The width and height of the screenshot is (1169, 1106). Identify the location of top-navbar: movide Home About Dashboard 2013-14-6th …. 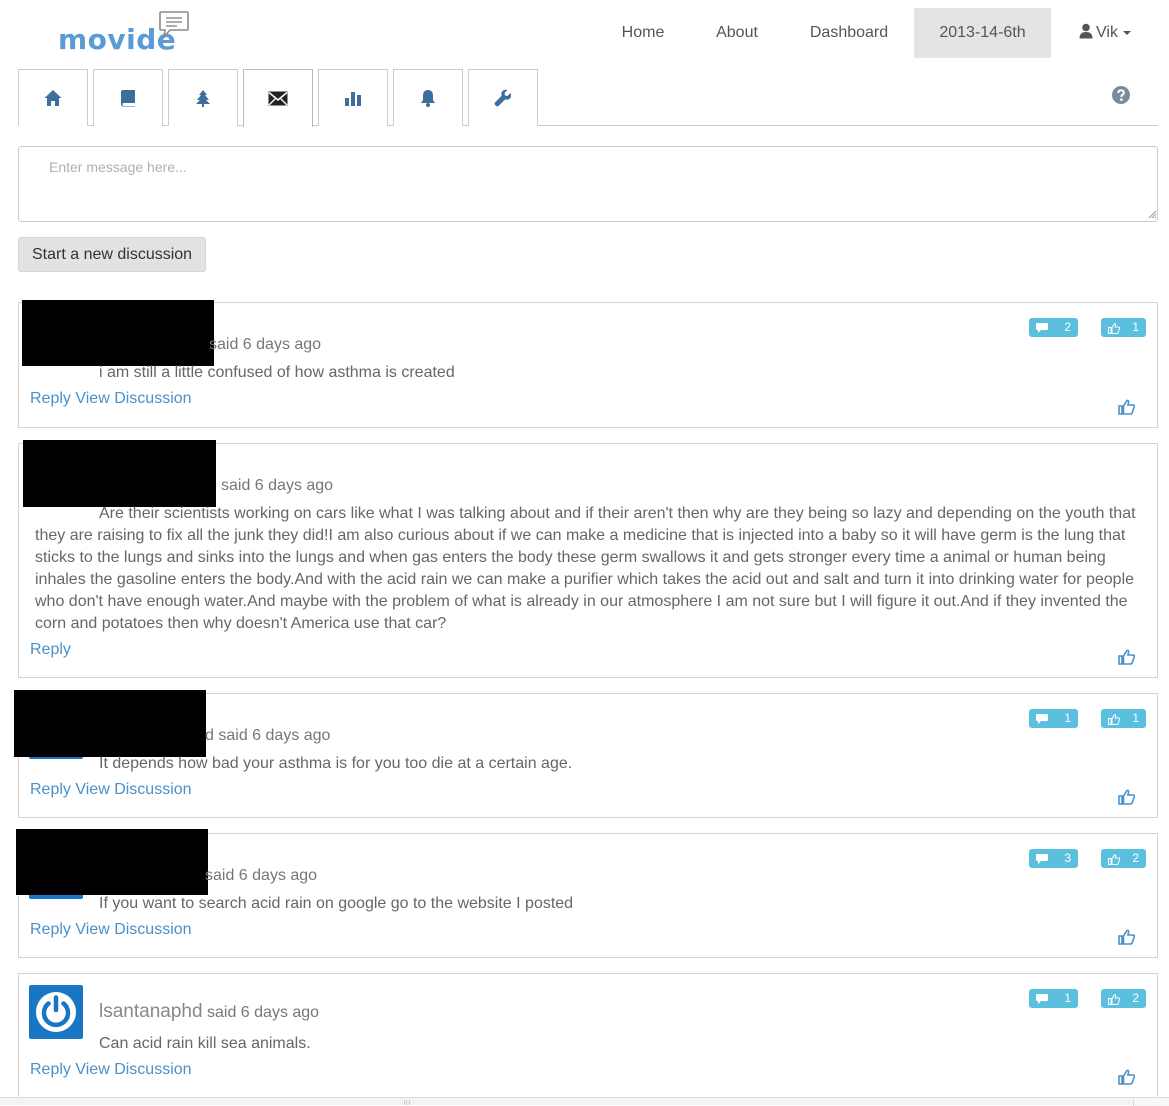
(584, 31).